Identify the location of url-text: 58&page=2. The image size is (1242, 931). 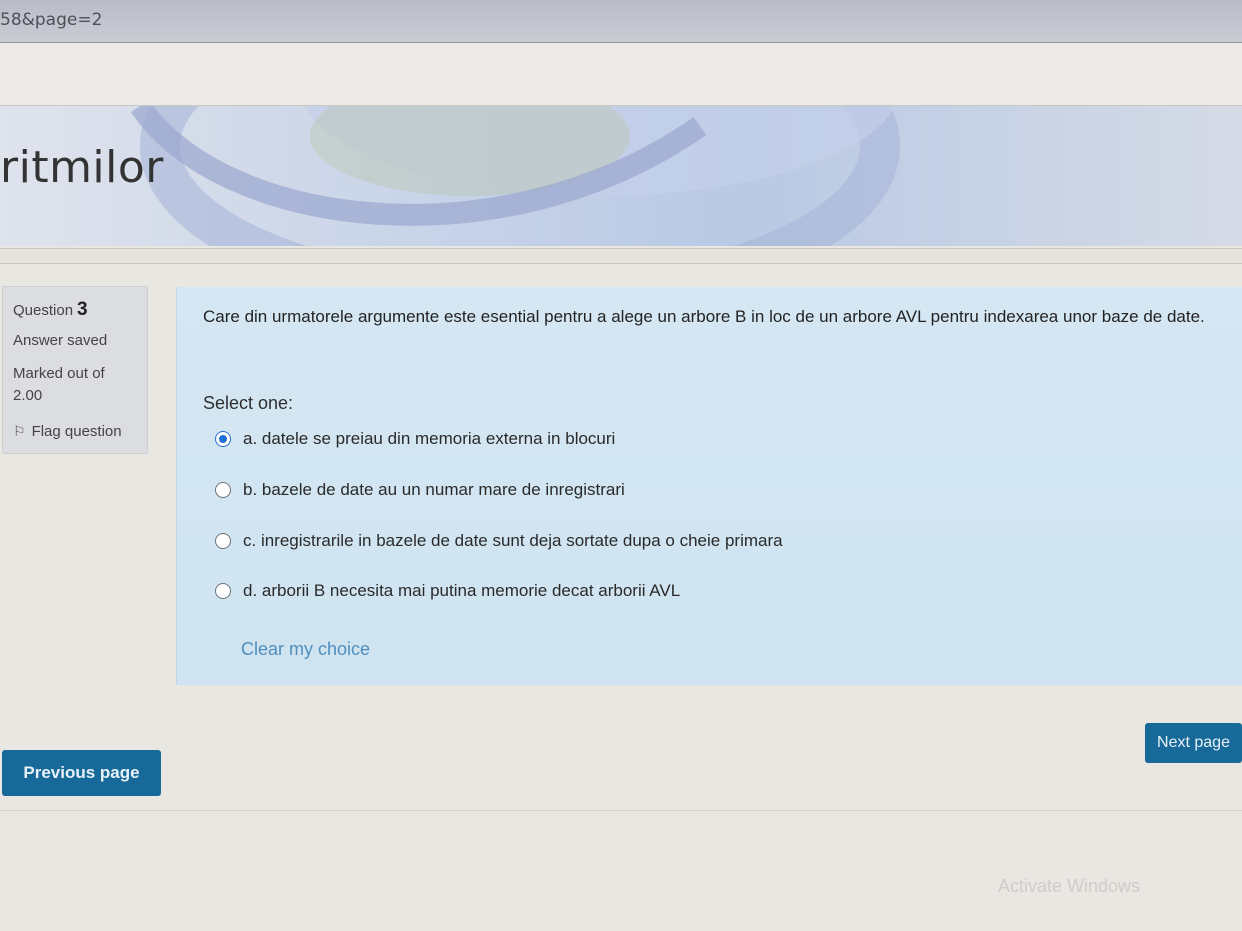
(51, 20).